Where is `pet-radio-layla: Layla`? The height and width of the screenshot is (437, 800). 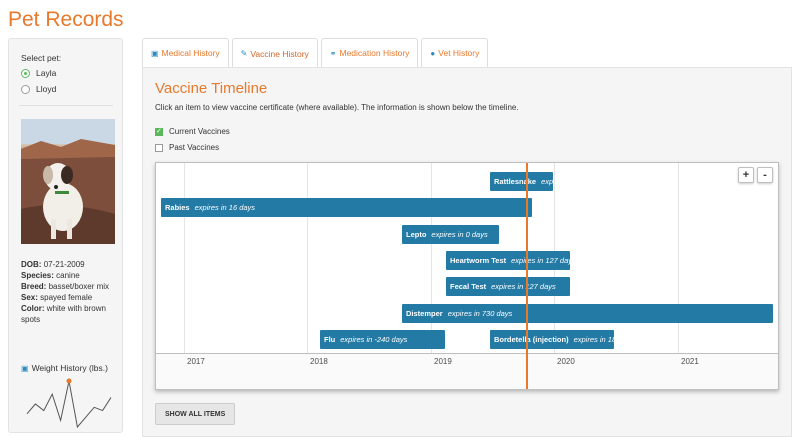 pet-radio-layla: Layla is located at coordinates (38, 73).